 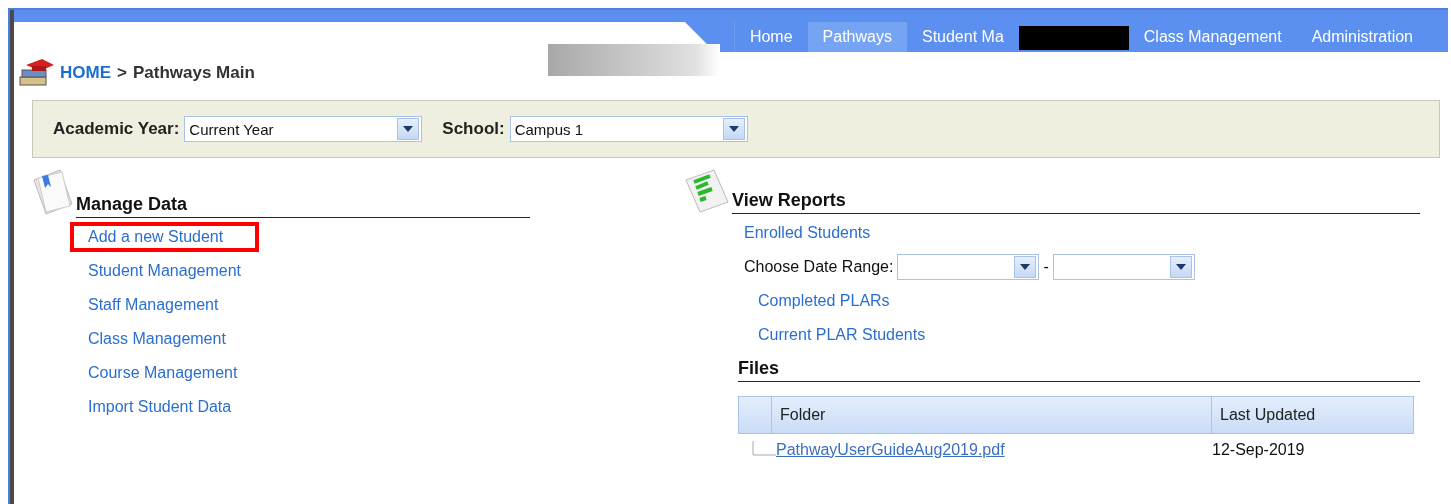 I want to click on table-cell-text: 12-Sep-2019, so click(x=1258, y=450).